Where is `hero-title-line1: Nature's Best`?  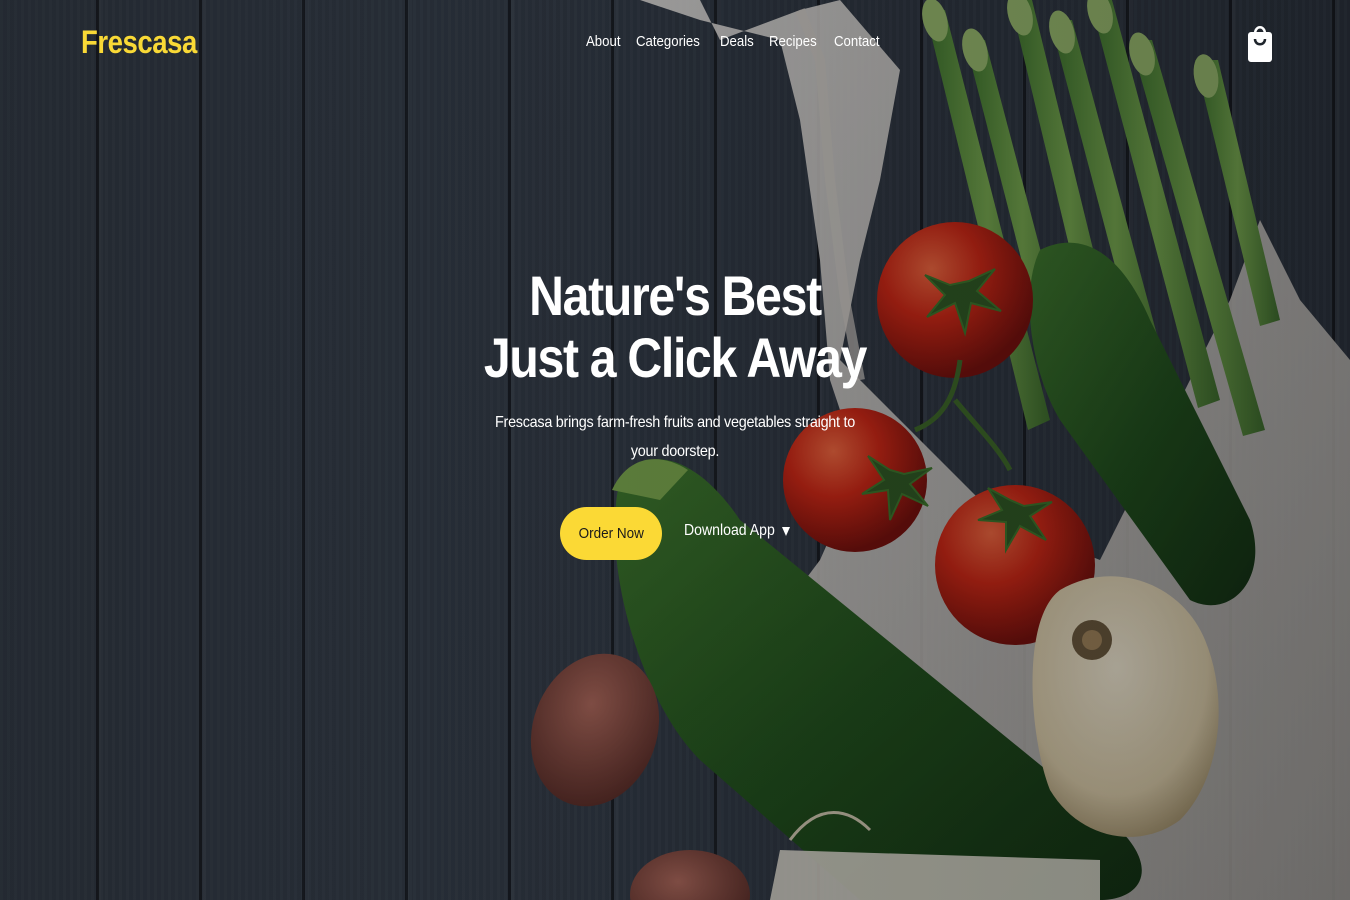 hero-title-line1: Nature's Best is located at coordinates (675, 295).